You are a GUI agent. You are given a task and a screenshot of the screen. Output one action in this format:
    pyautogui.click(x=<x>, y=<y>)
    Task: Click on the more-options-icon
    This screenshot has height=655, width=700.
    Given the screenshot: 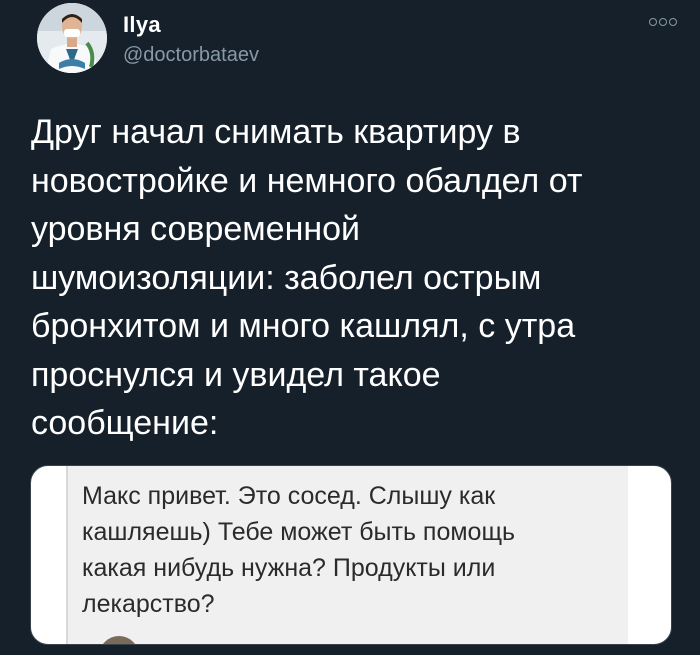 What is the action you would take?
    pyautogui.click(x=659, y=22)
    